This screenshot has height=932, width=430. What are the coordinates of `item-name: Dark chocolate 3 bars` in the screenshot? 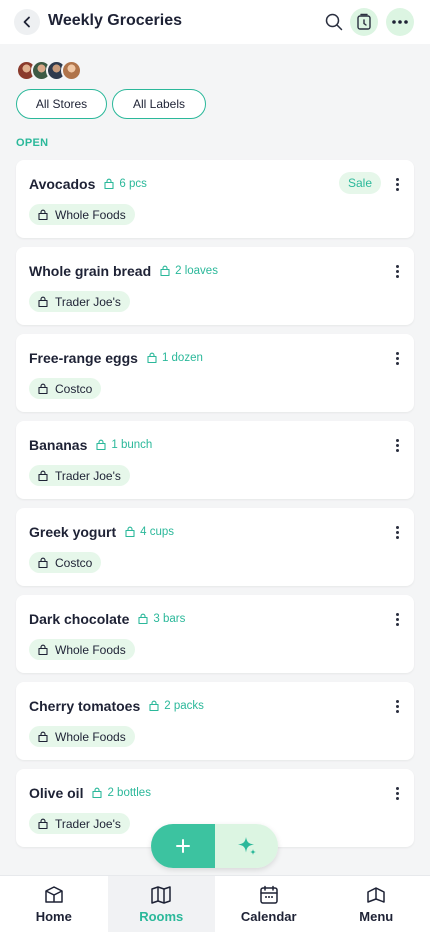 It's located at (107, 619).